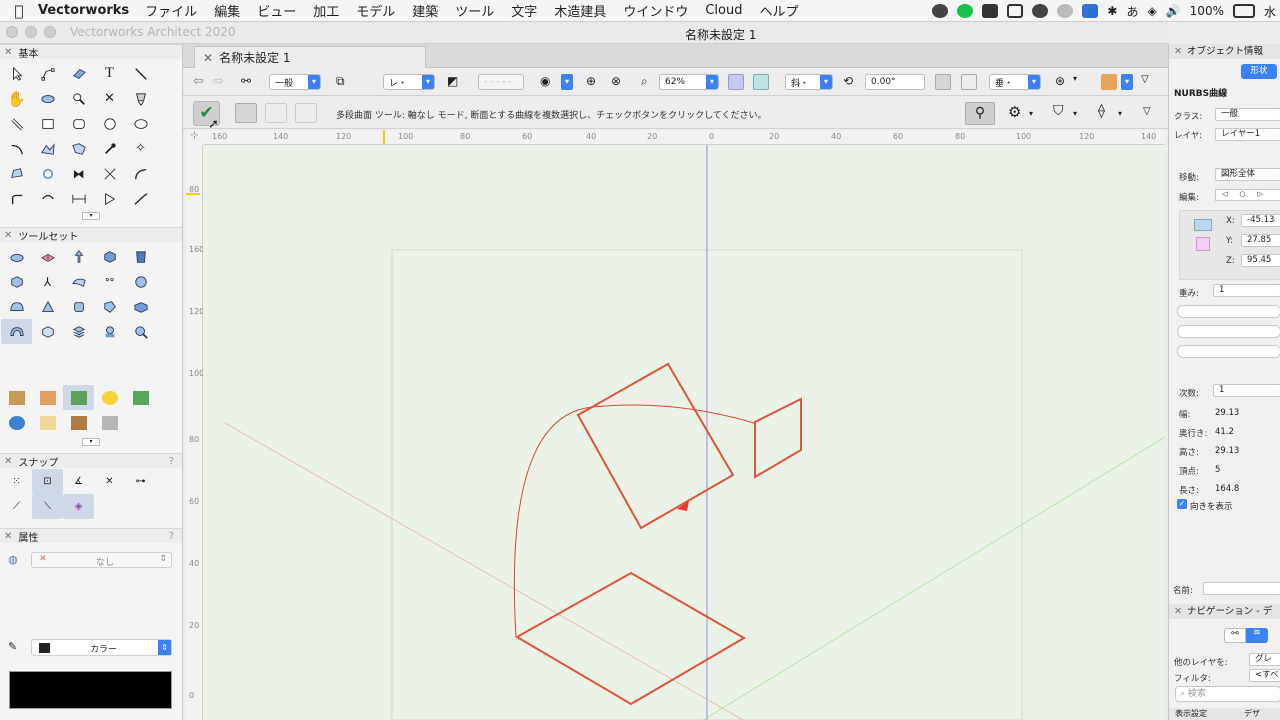 The image size is (1280, 720). I want to click on double-line-tool, so click(16, 123).